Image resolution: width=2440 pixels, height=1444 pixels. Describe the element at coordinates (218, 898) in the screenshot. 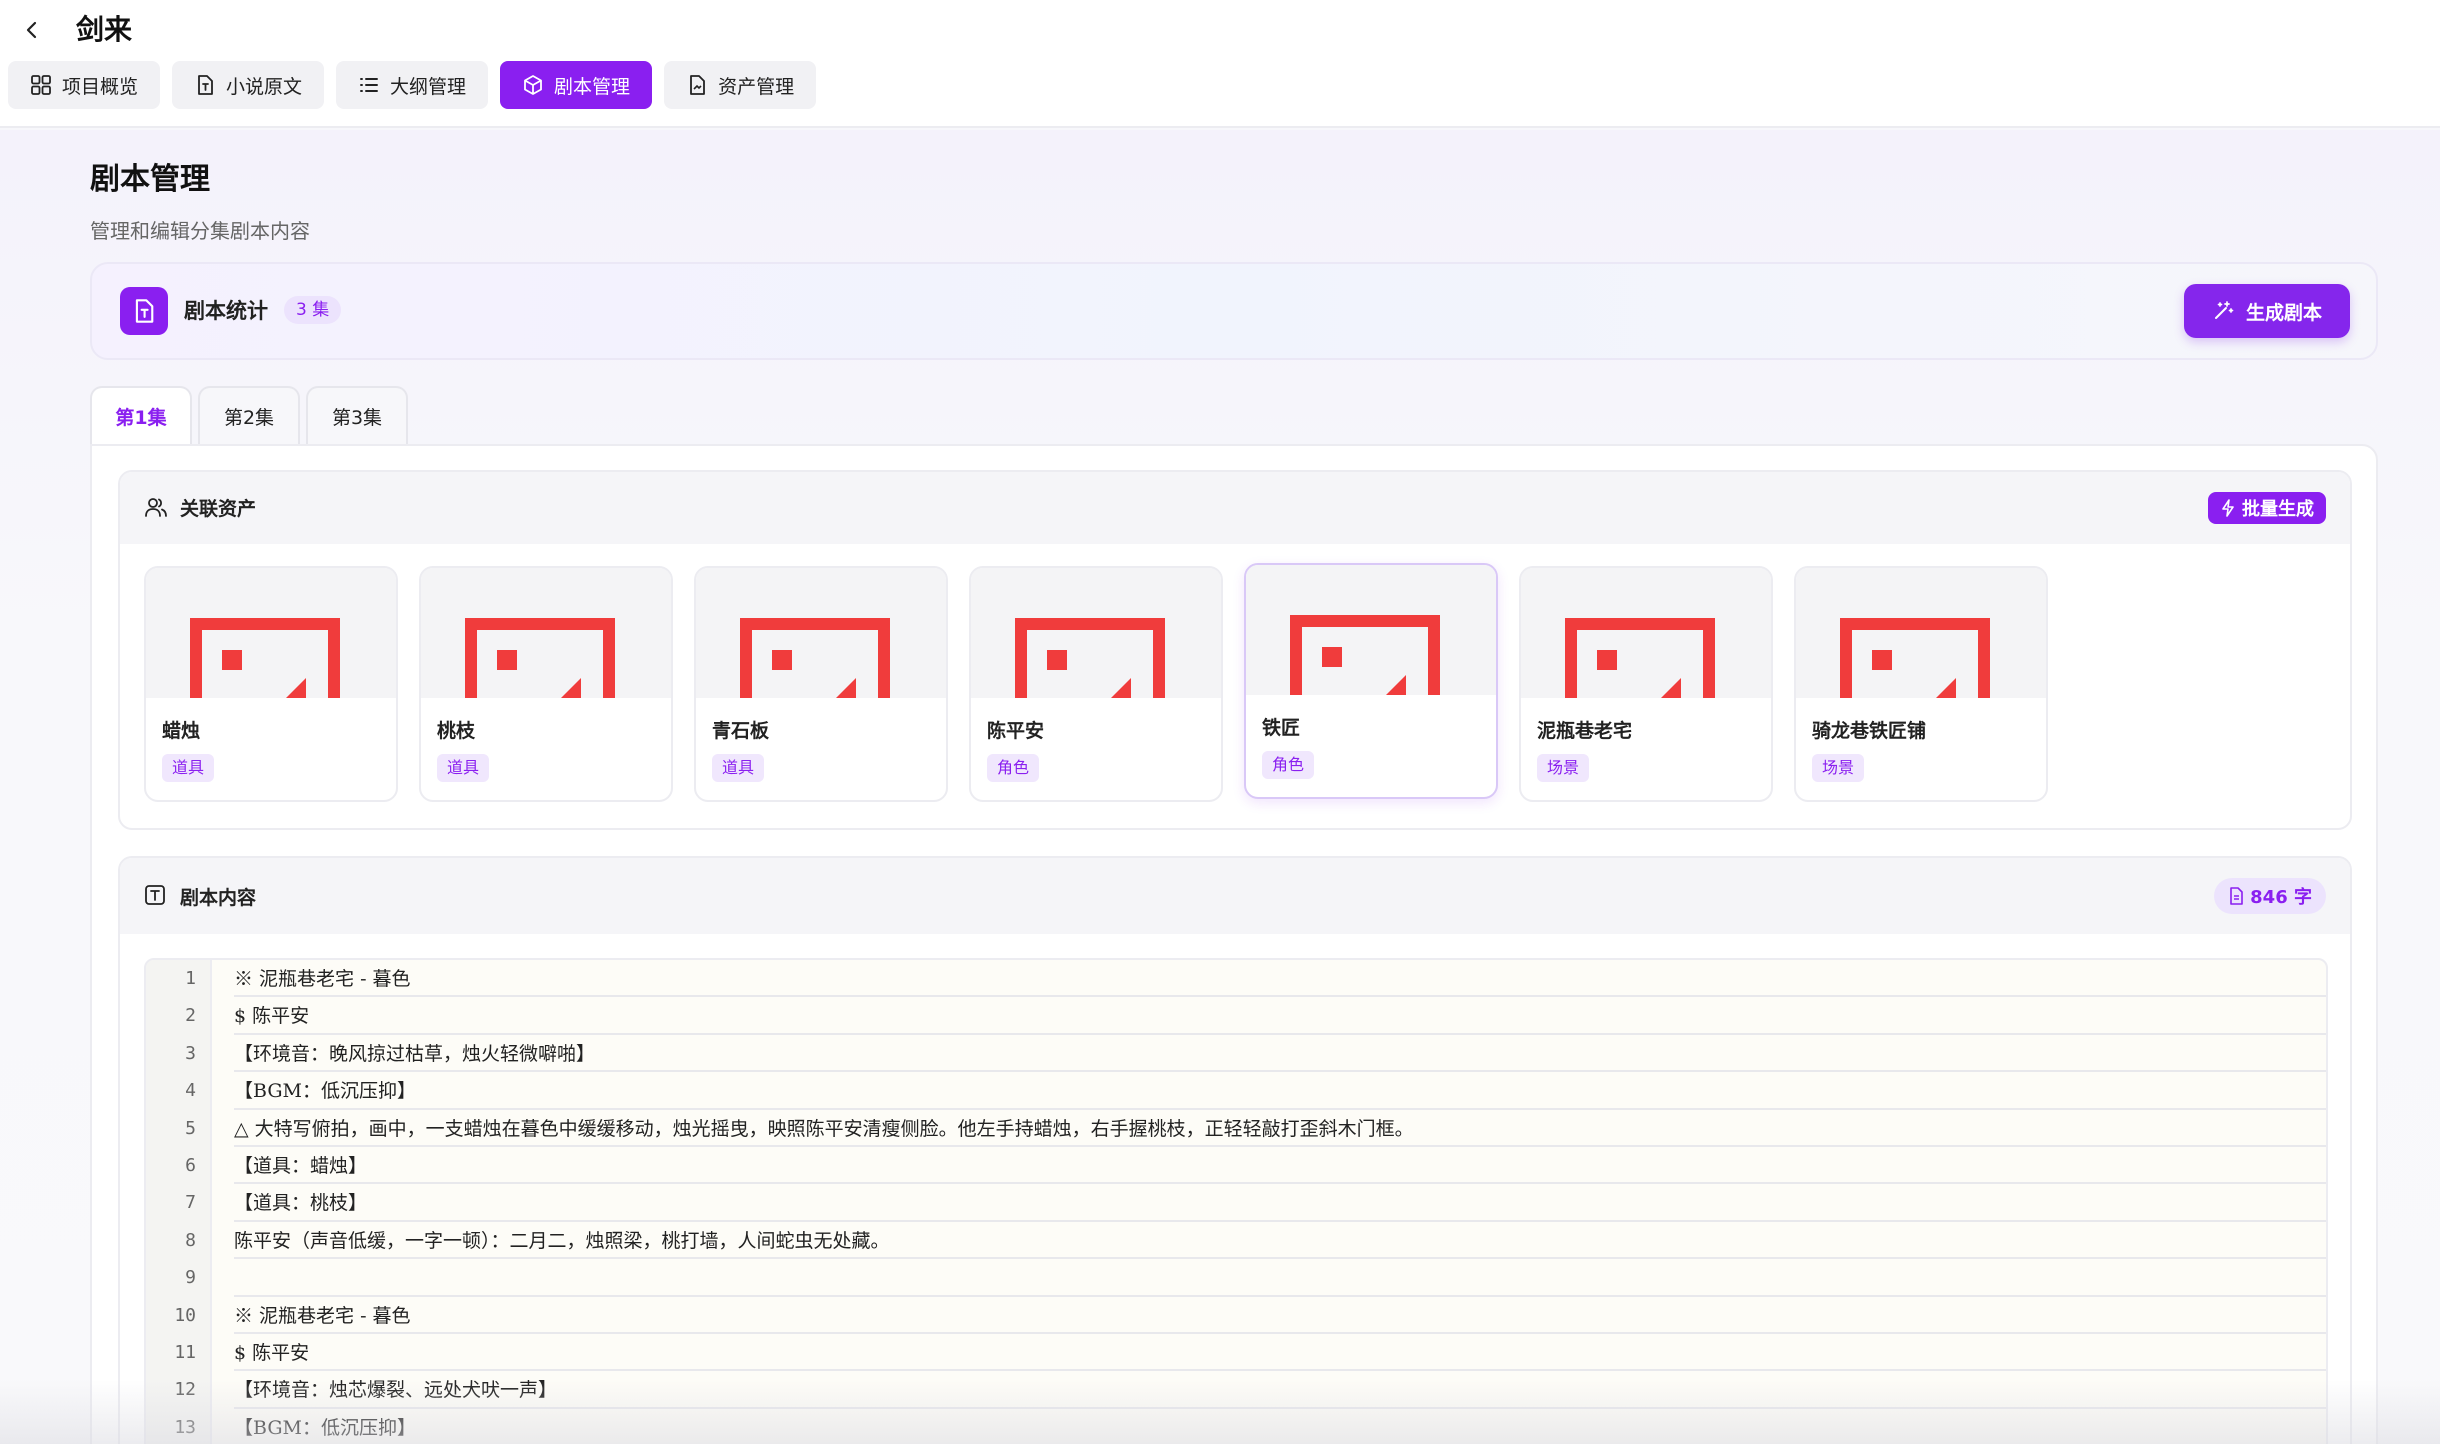

I see `script-content-title: 剧本内容` at that location.